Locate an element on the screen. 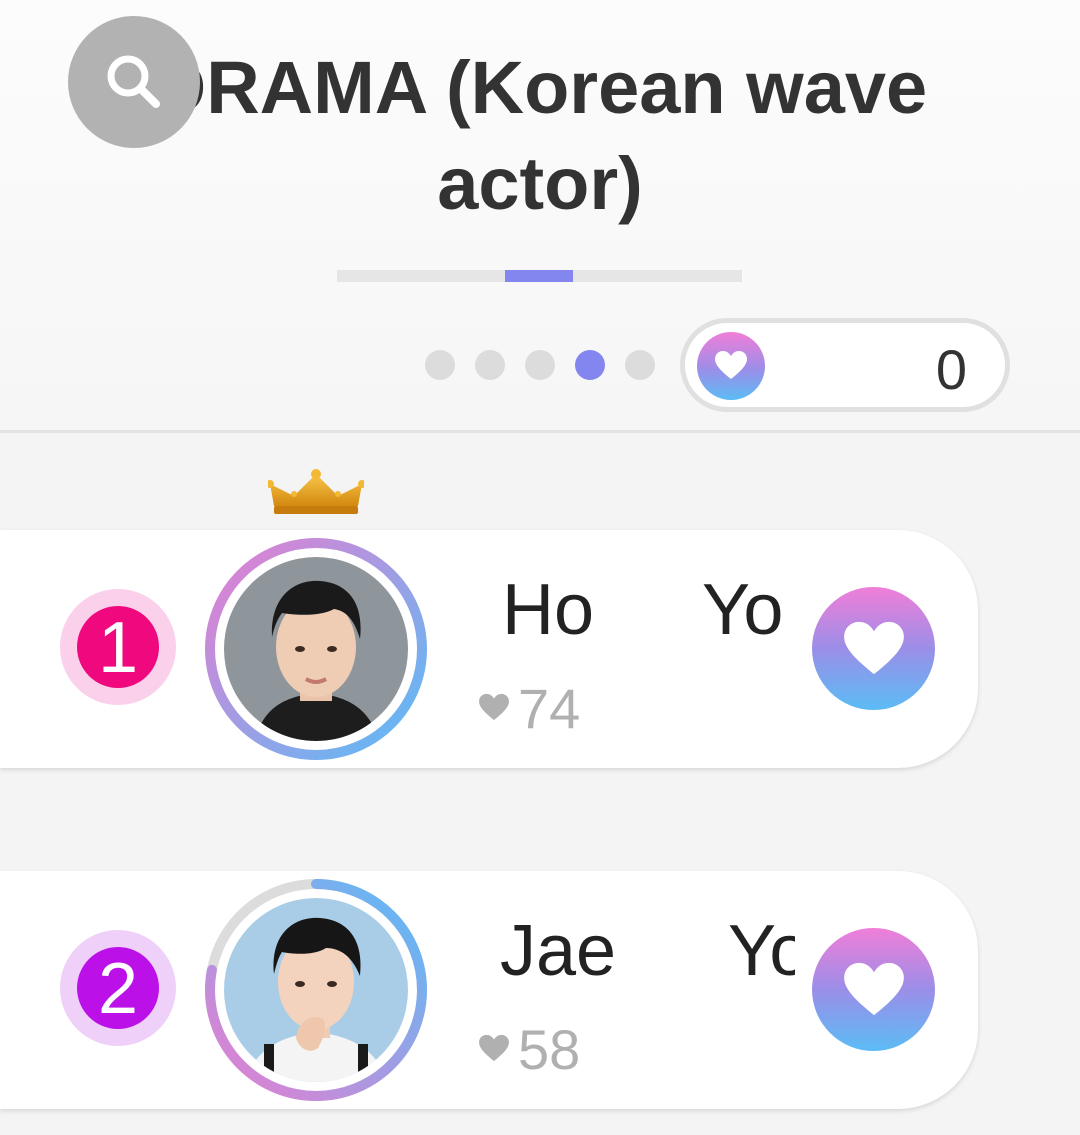 This screenshot has height=1135, width=1080. rank-badge: 1 is located at coordinates (118, 647).